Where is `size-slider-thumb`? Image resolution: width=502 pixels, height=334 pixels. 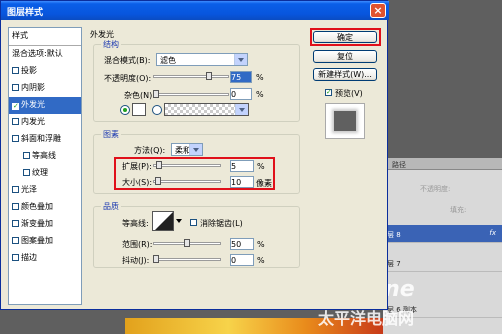
size-slider-thumb is located at coordinates (158, 181).